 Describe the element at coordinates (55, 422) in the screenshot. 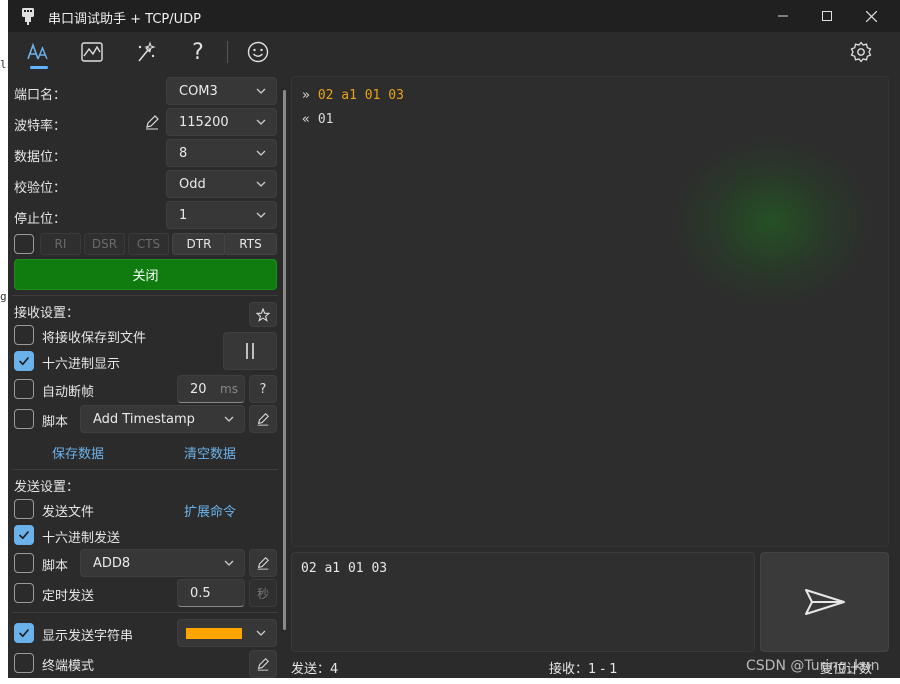

I see `receive-script-label: 脚本` at that location.